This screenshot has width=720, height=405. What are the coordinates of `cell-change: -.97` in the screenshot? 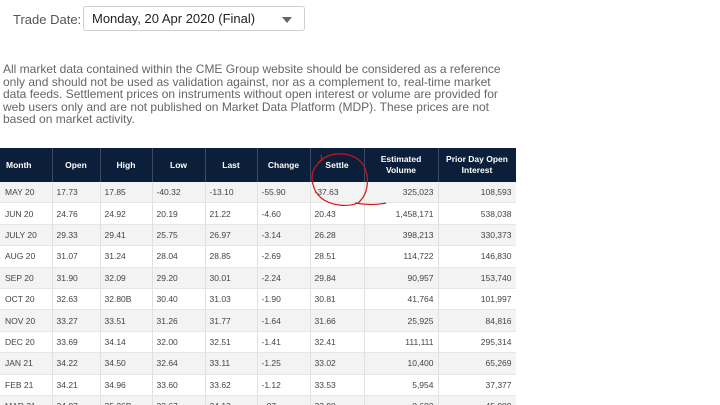 It's located at (284, 400).